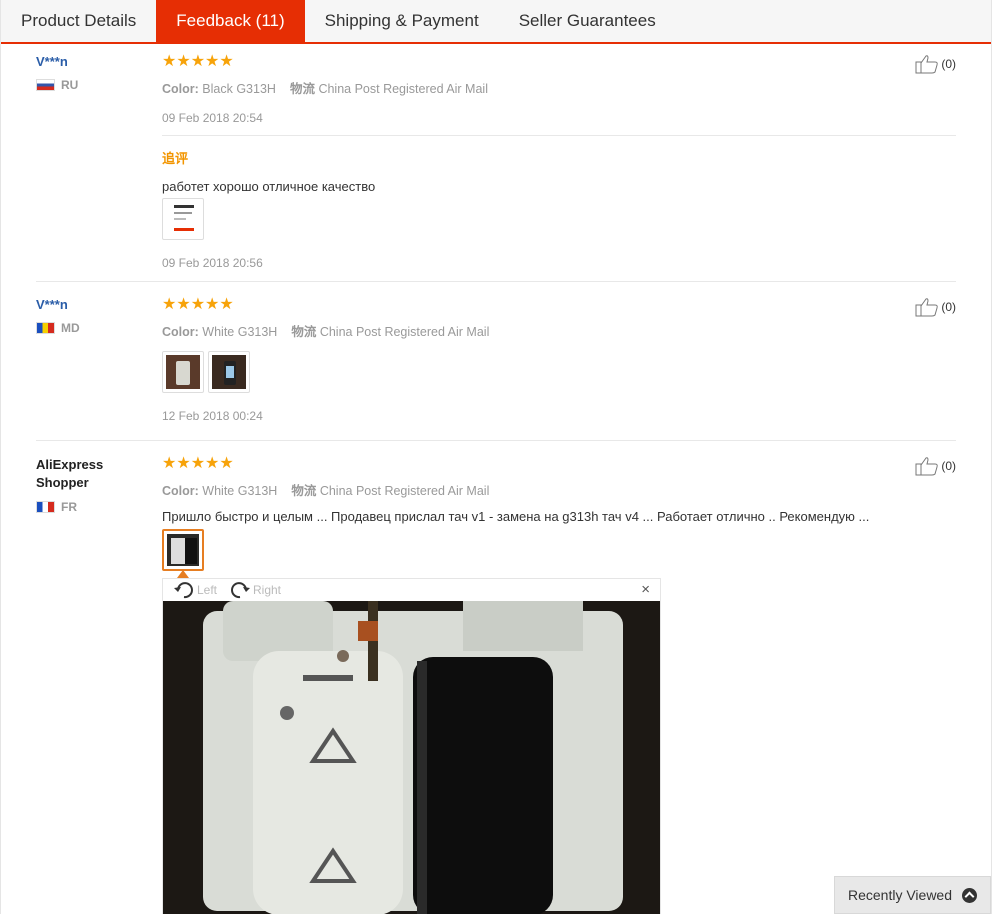  Describe the element at coordinates (70, 328) in the screenshot. I see `country-code: MD` at that location.